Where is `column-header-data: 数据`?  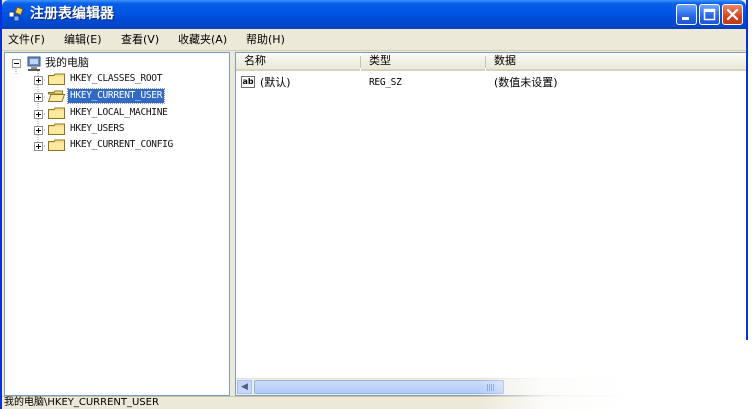
column-header-data: 数据 is located at coordinates (616, 62).